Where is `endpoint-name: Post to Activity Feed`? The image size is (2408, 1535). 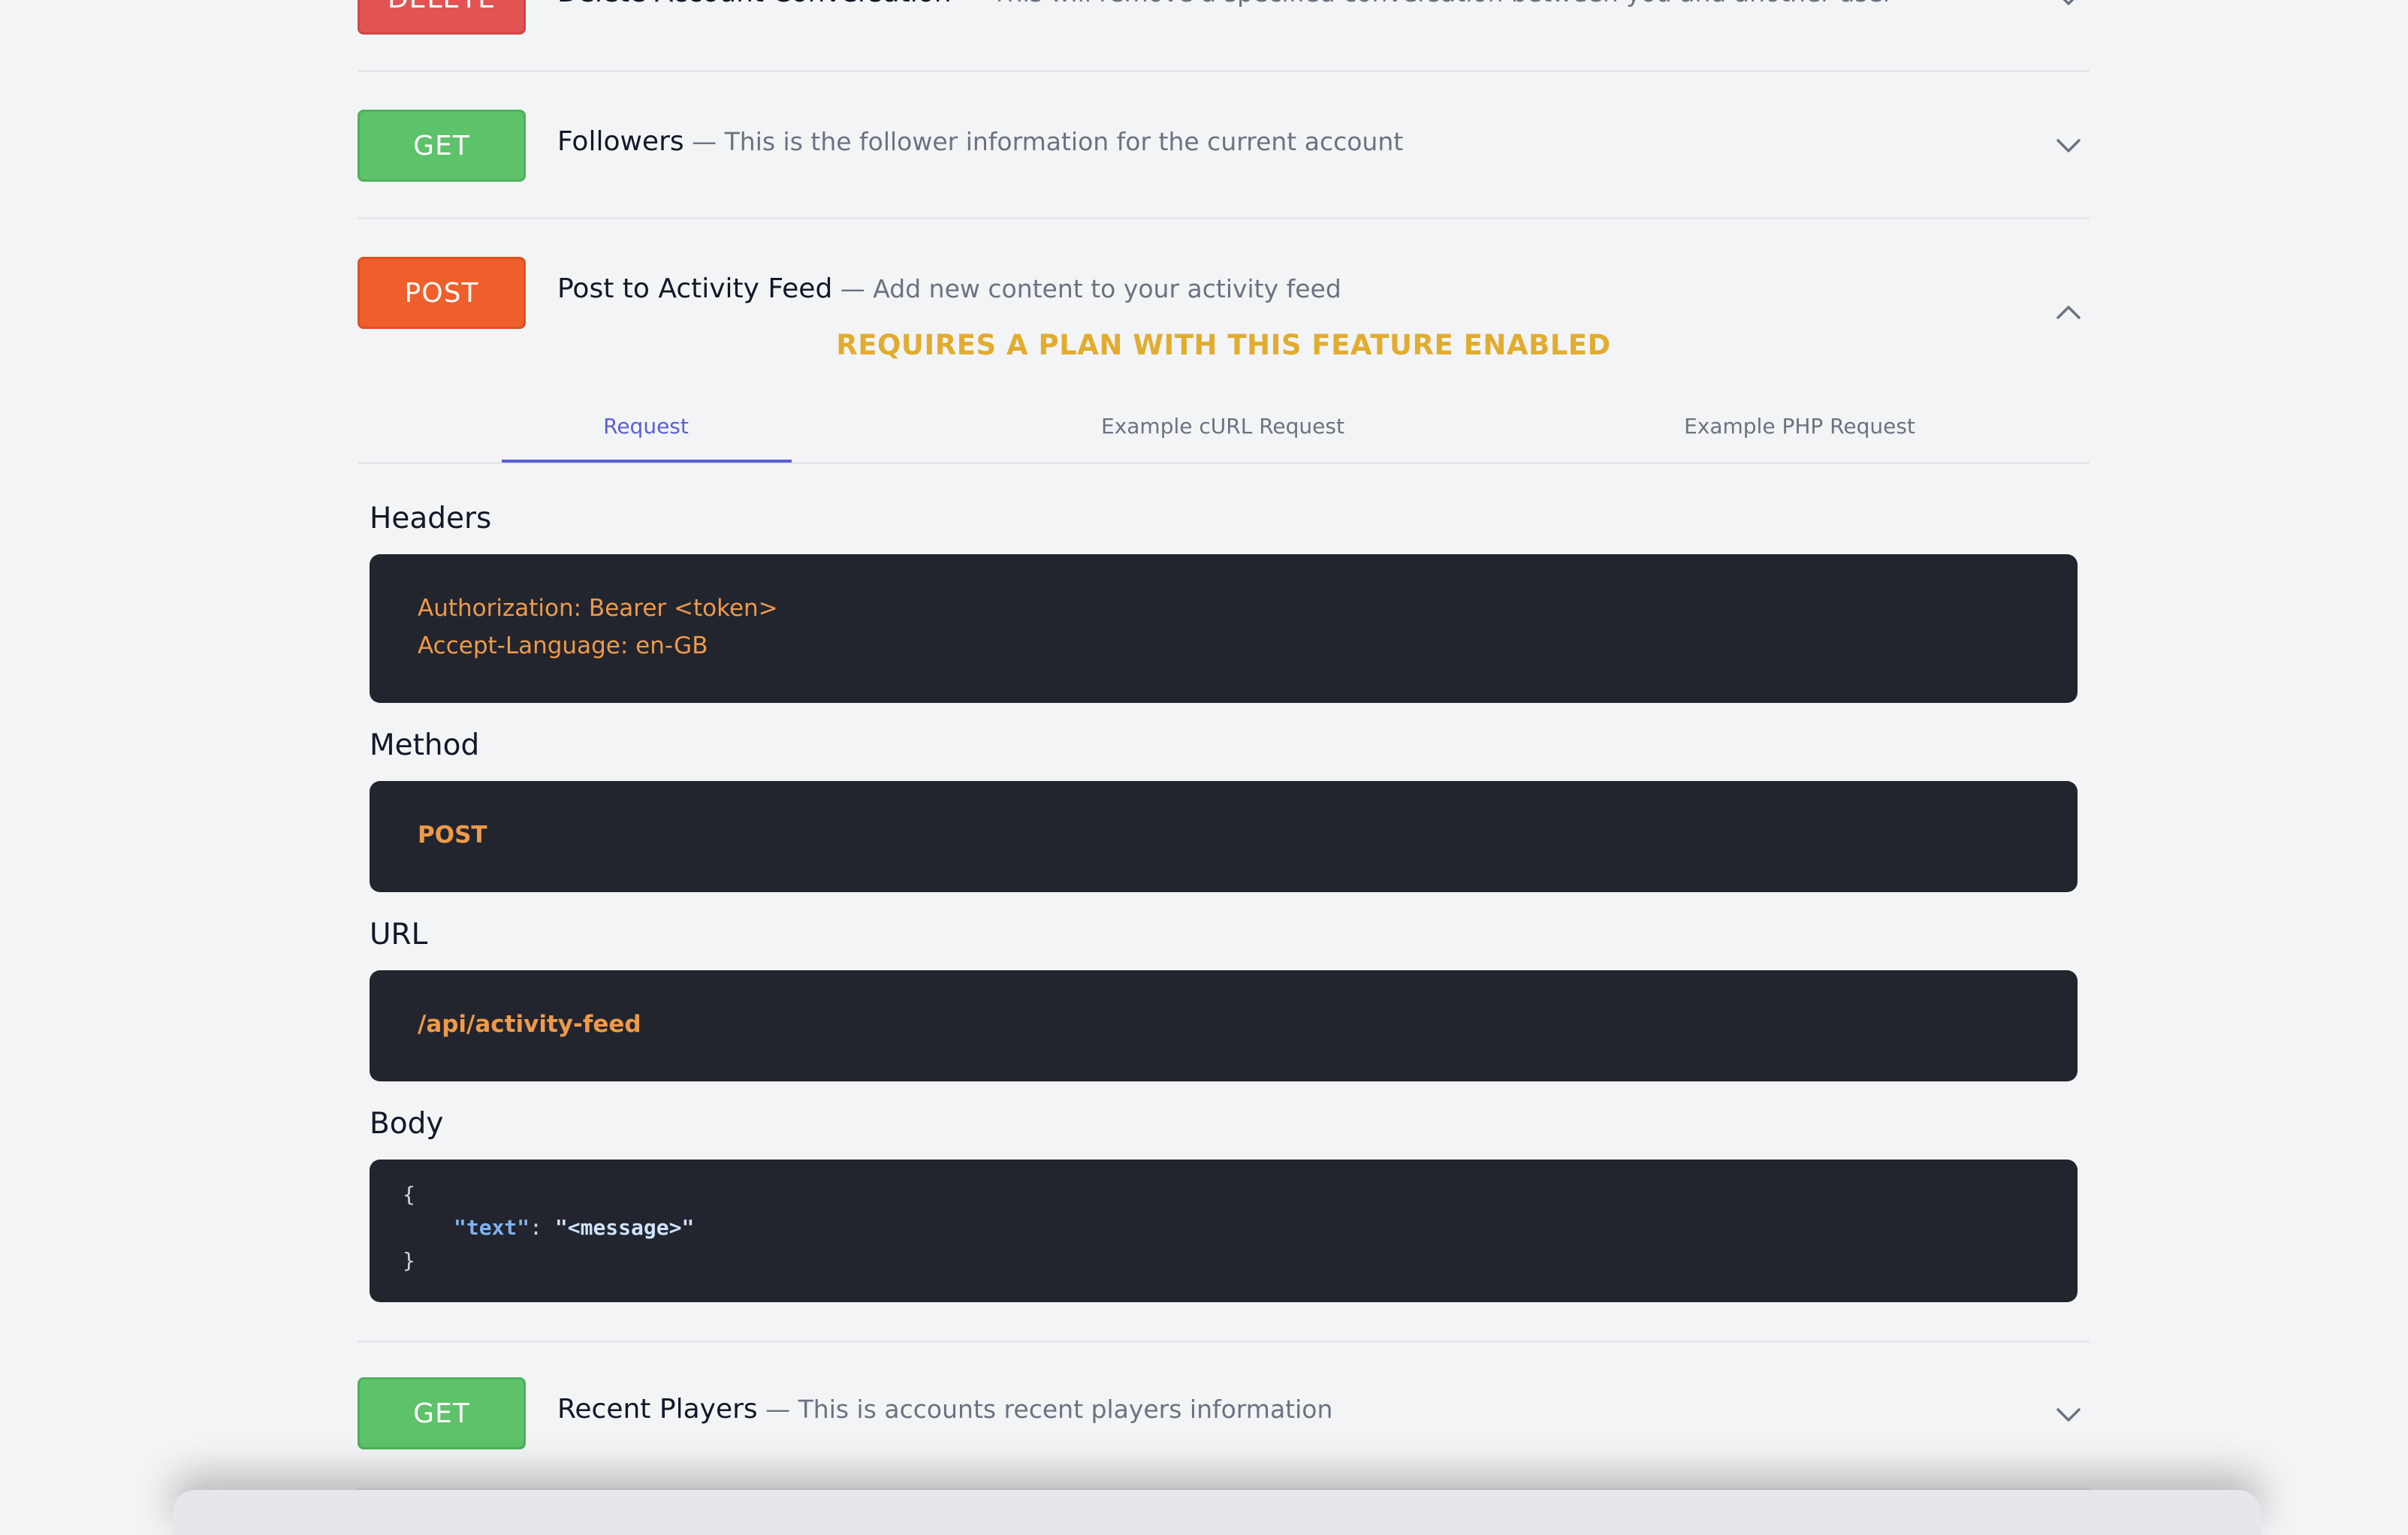
endpoint-name: Post to Activity Feed is located at coordinates (695, 288).